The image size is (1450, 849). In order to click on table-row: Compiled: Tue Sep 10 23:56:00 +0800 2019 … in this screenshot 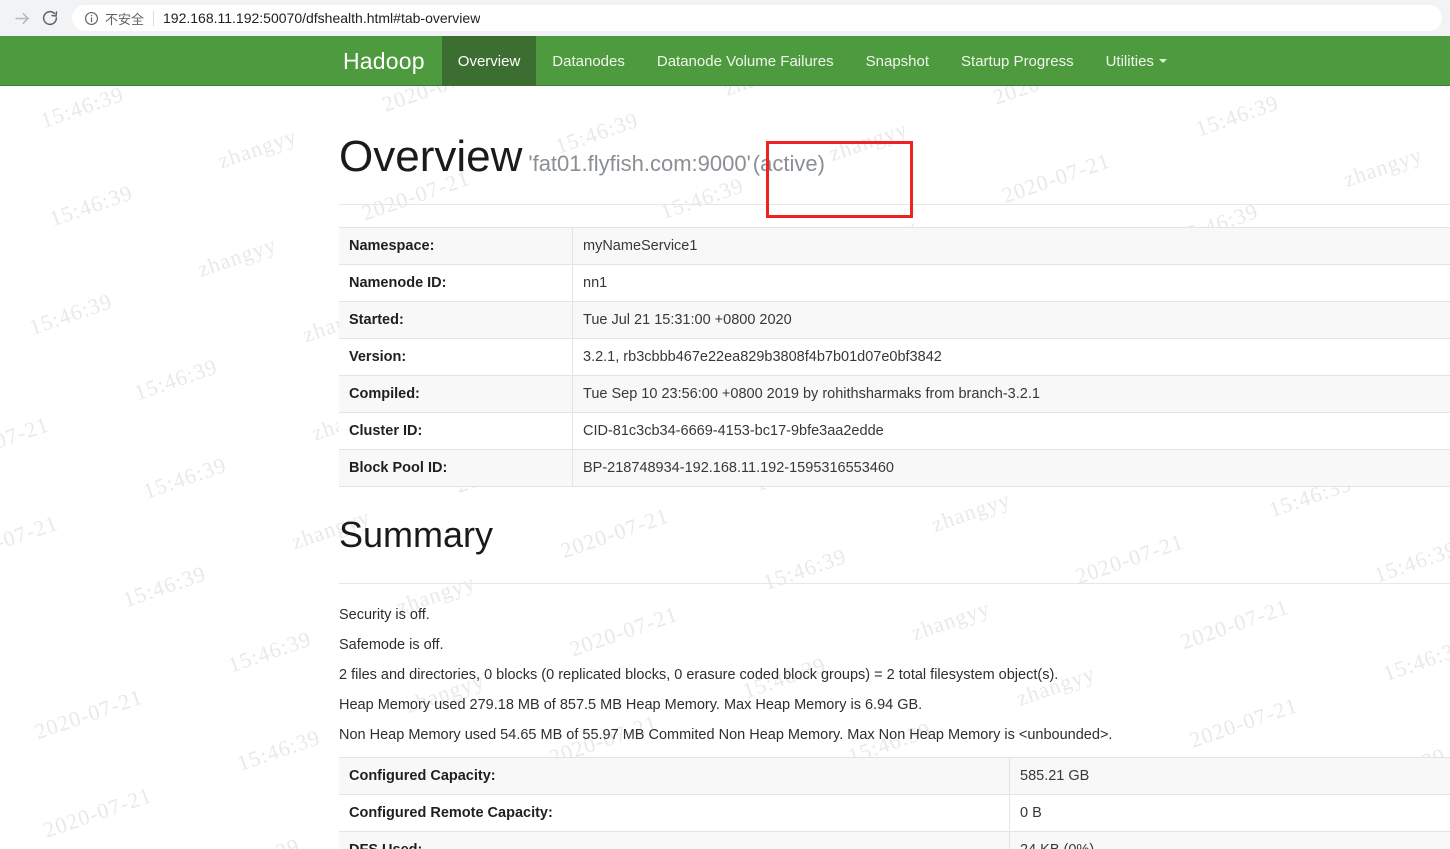, I will do `click(894, 394)`.